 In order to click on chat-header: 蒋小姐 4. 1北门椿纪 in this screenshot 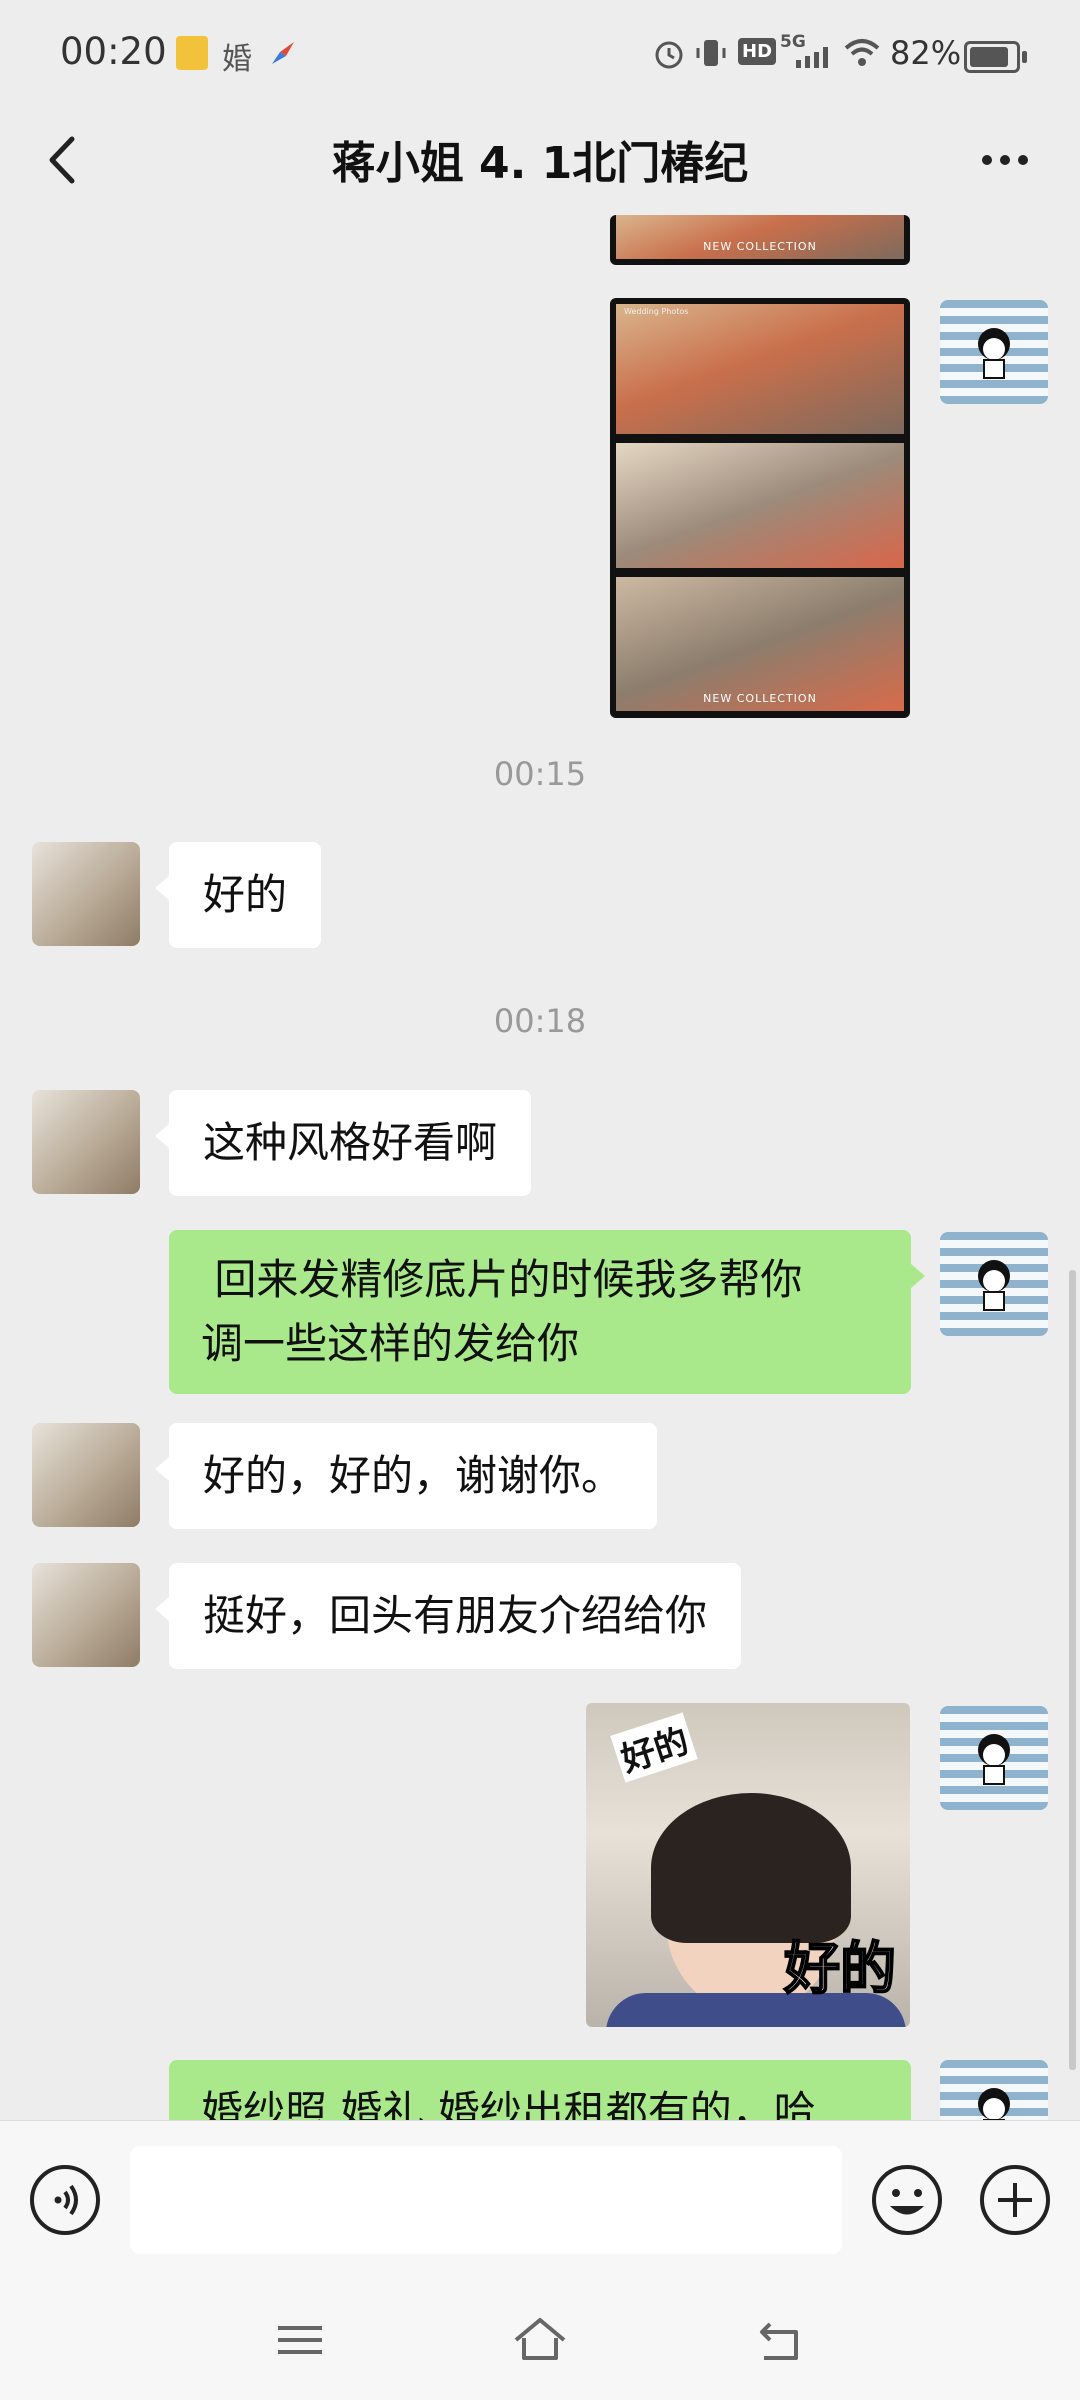, I will do `click(540, 160)`.